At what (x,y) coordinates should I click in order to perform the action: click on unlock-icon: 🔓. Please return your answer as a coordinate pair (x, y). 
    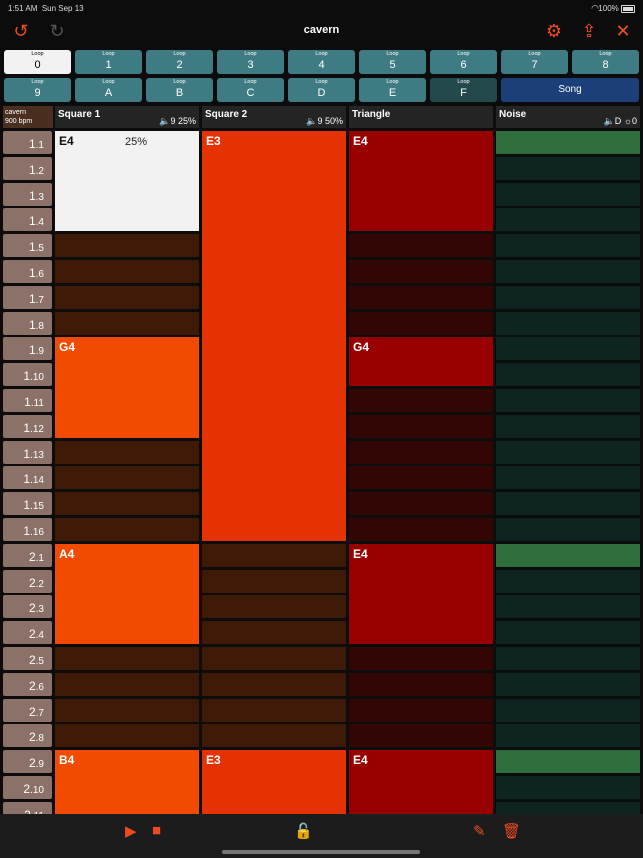
    Looking at the image, I should click on (303, 831).